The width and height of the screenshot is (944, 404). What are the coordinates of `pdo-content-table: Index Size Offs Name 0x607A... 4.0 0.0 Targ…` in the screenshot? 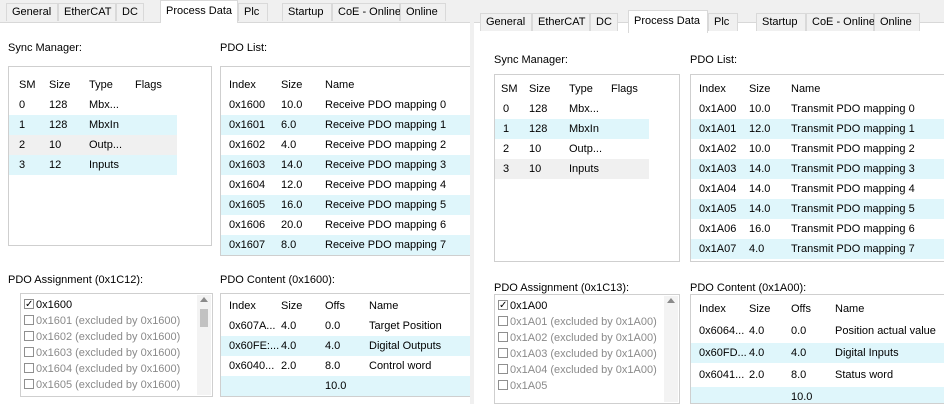 It's located at (345, 345).